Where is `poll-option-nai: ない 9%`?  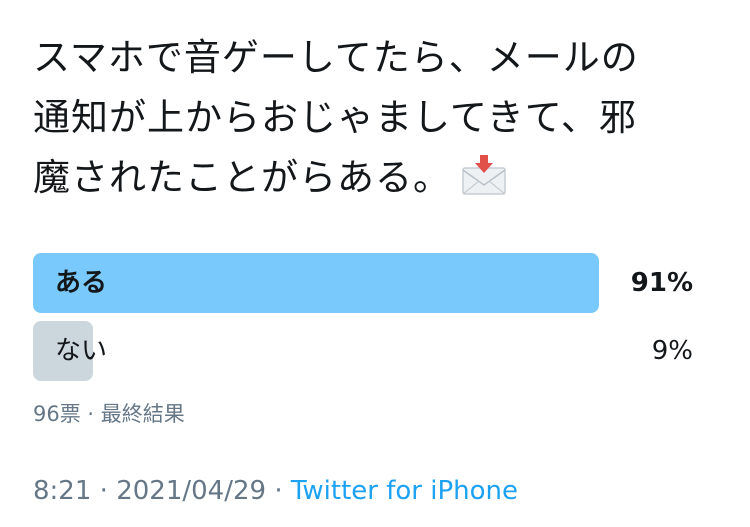
poll-option-nai: ない 9% is located at coordinates (363, 351).